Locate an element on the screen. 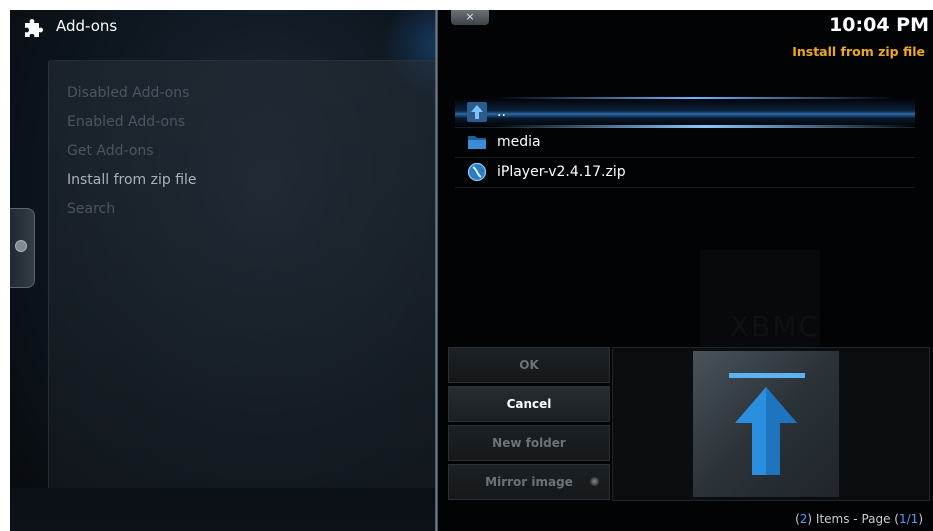 The width and height of the screenshot is (933, 531). page-indicator: 1/1 is located at coordinates (909, 519).